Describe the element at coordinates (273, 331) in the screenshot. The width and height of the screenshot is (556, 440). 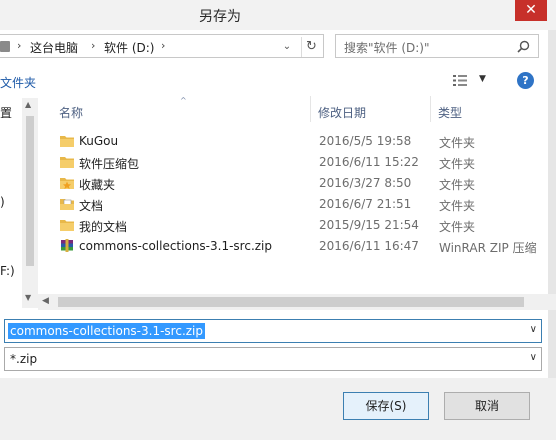
I see `filename-field: commons-collections-3.1-src.zip ∨` at that location.